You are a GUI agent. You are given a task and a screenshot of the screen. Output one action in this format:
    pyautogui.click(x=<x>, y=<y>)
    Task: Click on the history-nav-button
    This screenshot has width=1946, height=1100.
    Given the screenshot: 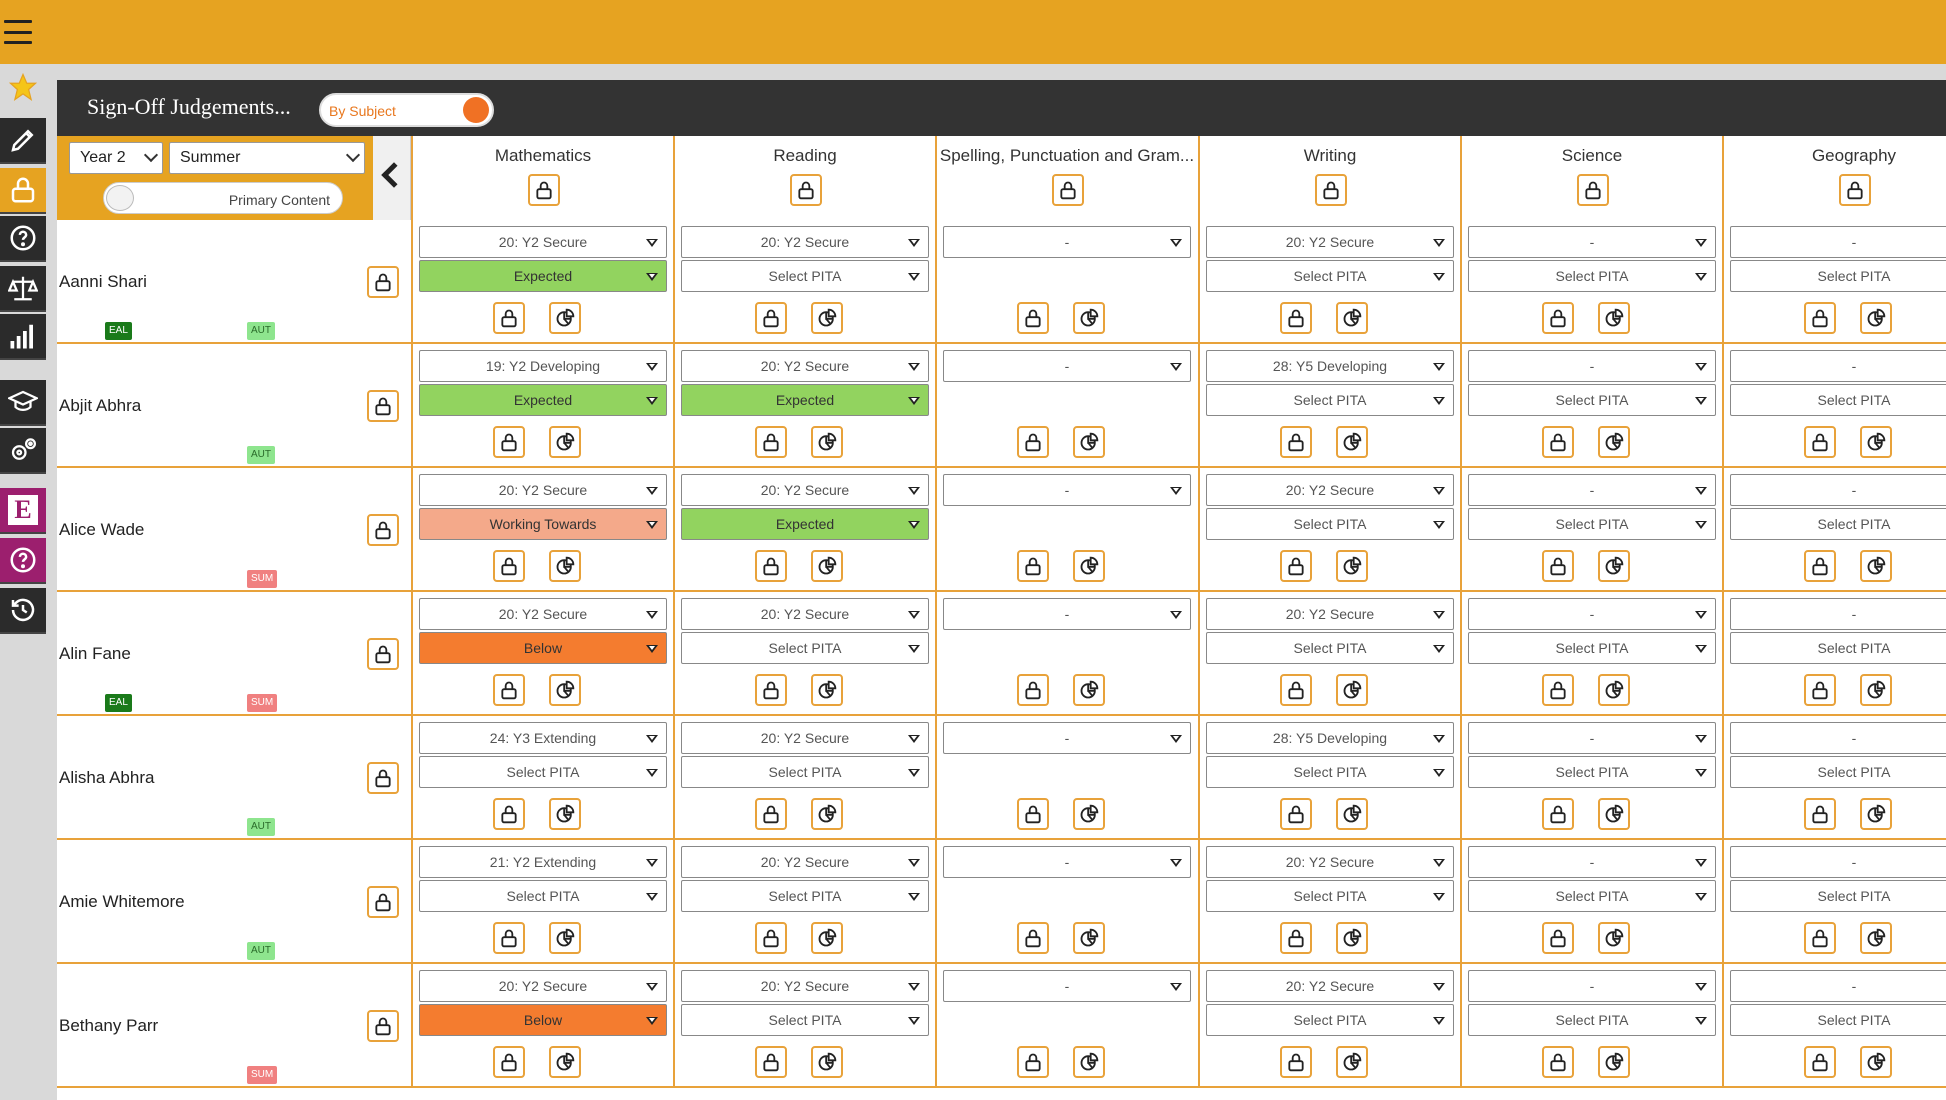 What is the action you would take?
    pyautogui.click(x=23, y=611)
    